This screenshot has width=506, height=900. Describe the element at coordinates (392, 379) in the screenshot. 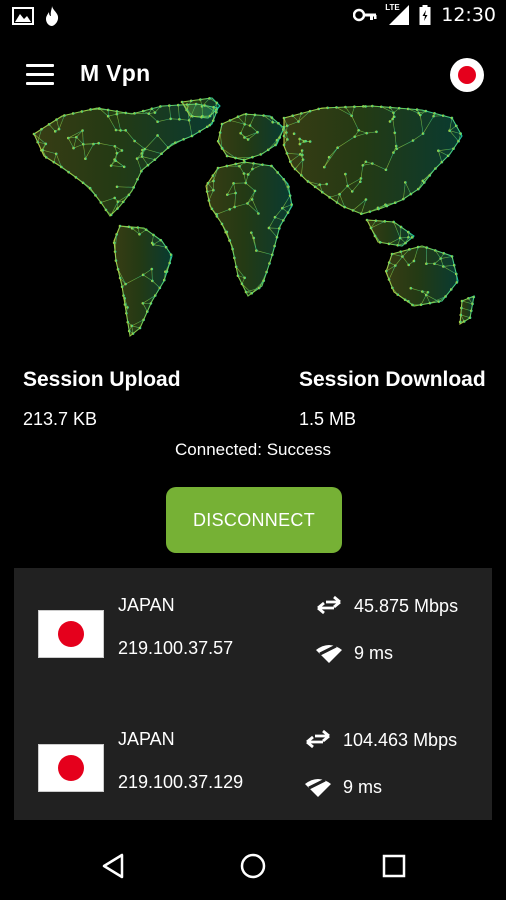

I see `session-download-label: Session Download` at that location.